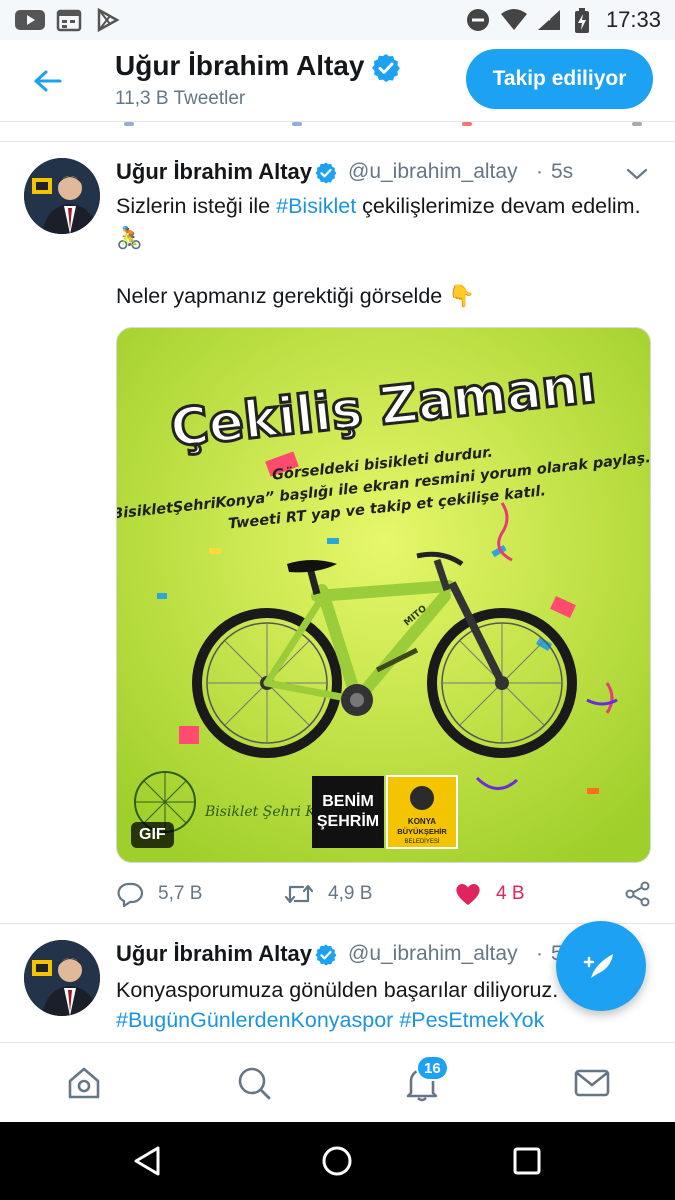 The width and height of the screenshot is (675, 1200). What do you see at coordinates (316, 206) in the screenshot?
I see `hashtag-link: #Bisiklet` at bounding box center [316, 206].